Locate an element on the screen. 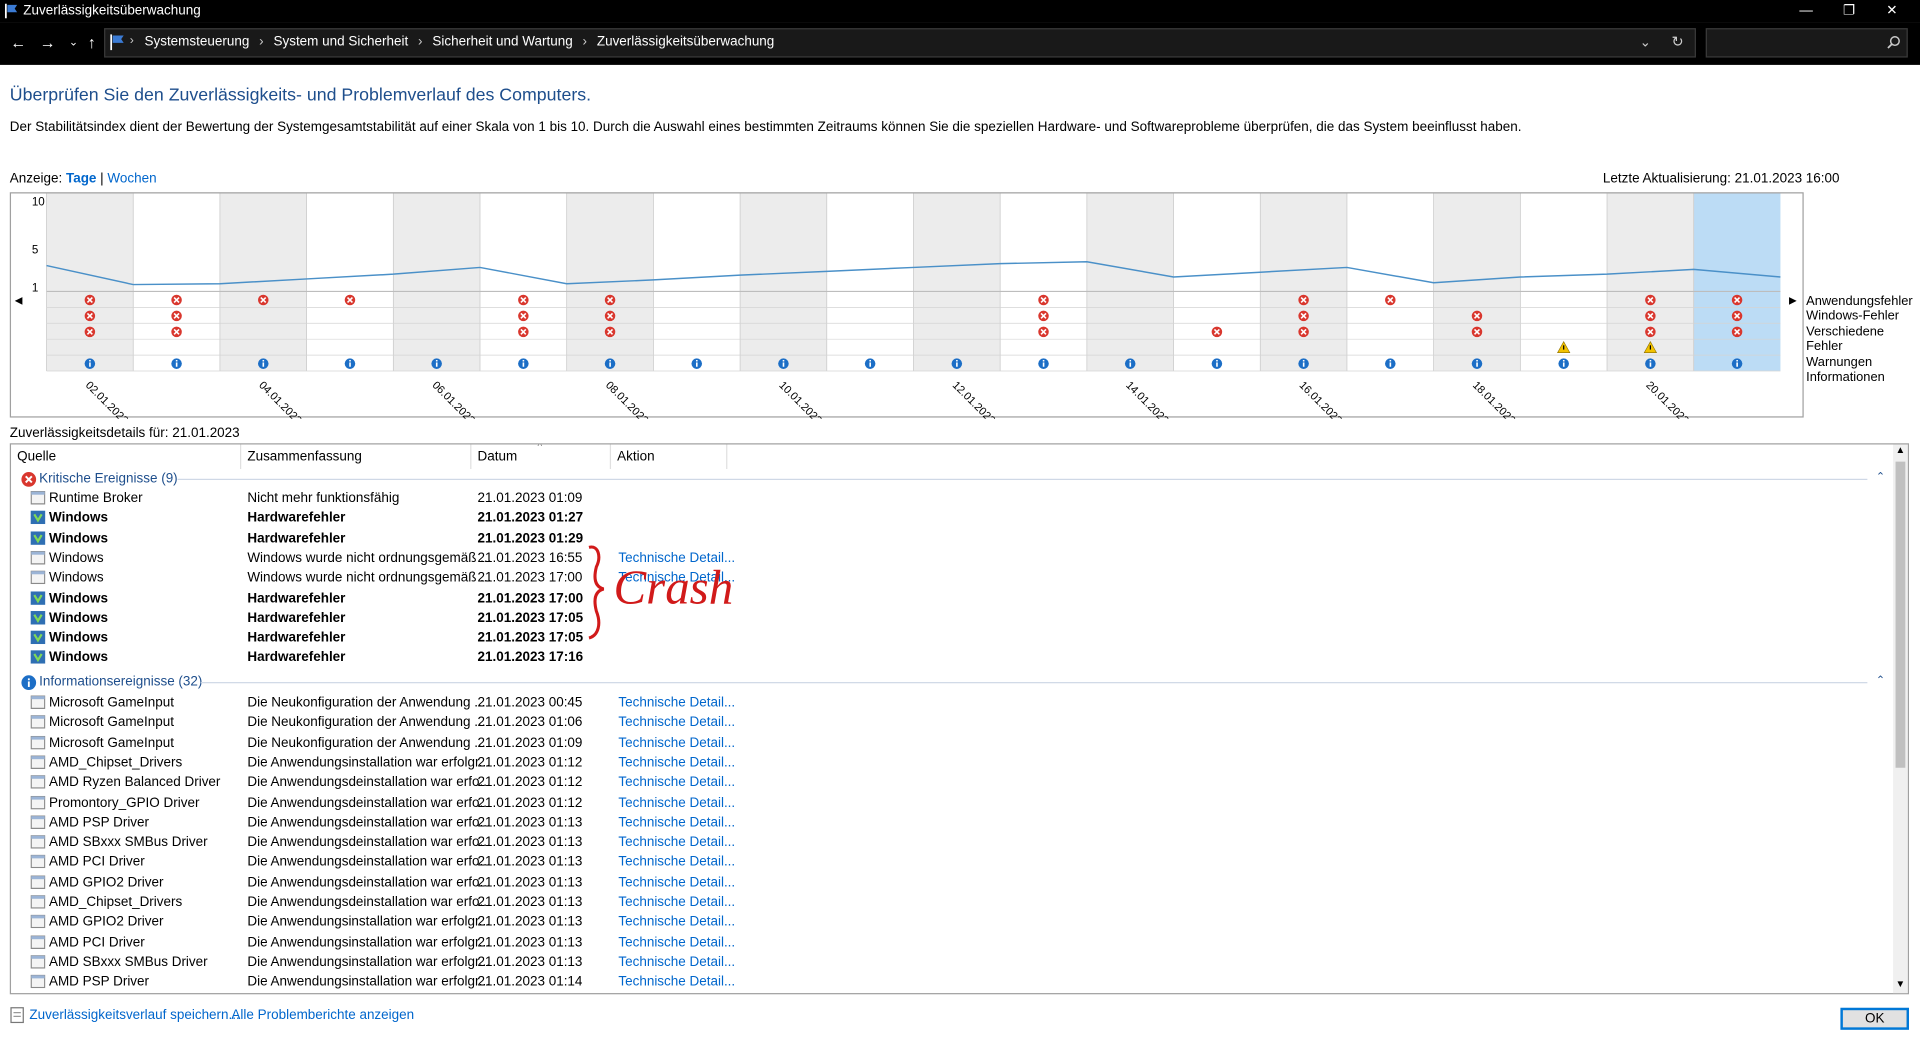 This screenshot has width=1920, height=1043. view-days-link: Tage is located at coordinates (81, 178).